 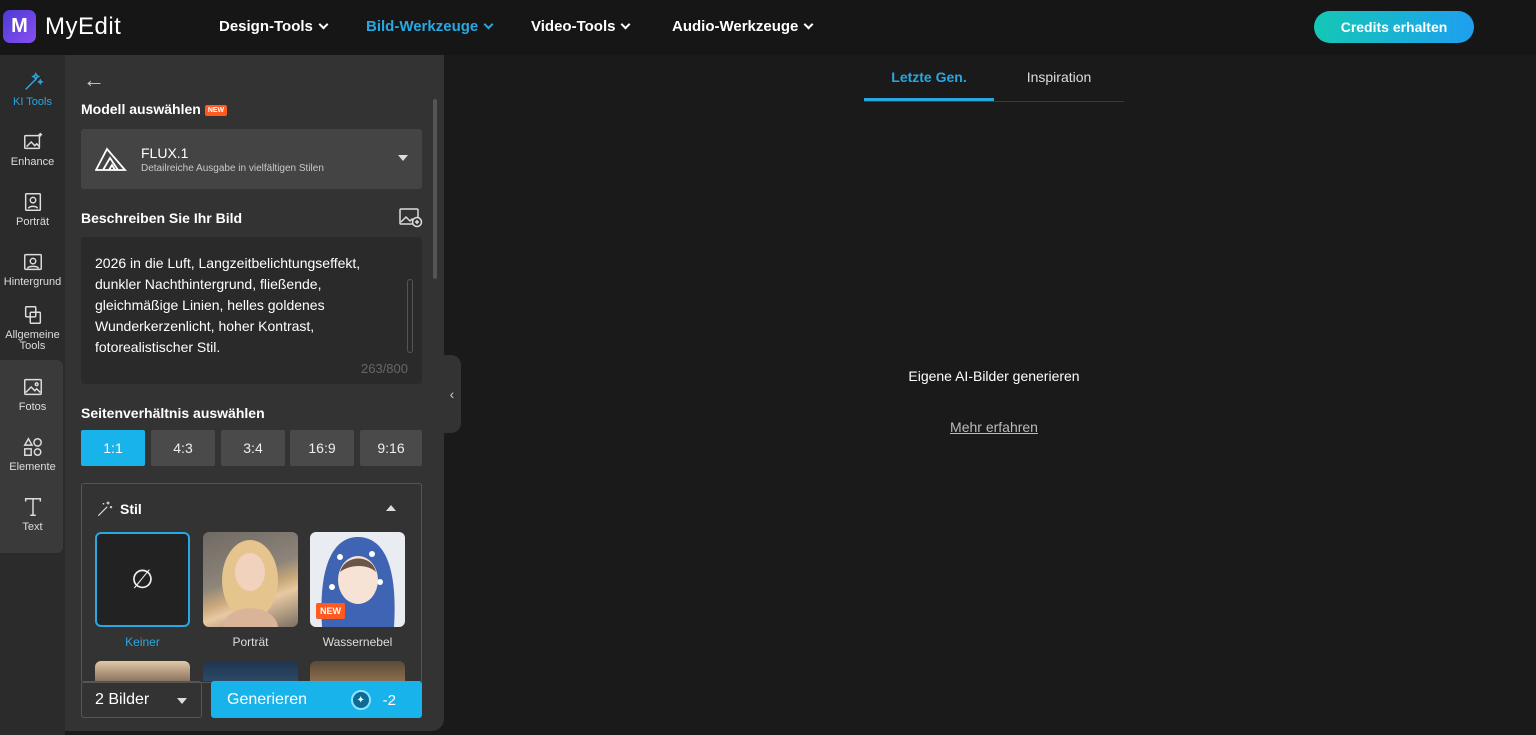 What do you see at coordinates (122, 699) in the screenshot?
I see `image-count-value: 2 Bilder` at bounding box center [122, 699].